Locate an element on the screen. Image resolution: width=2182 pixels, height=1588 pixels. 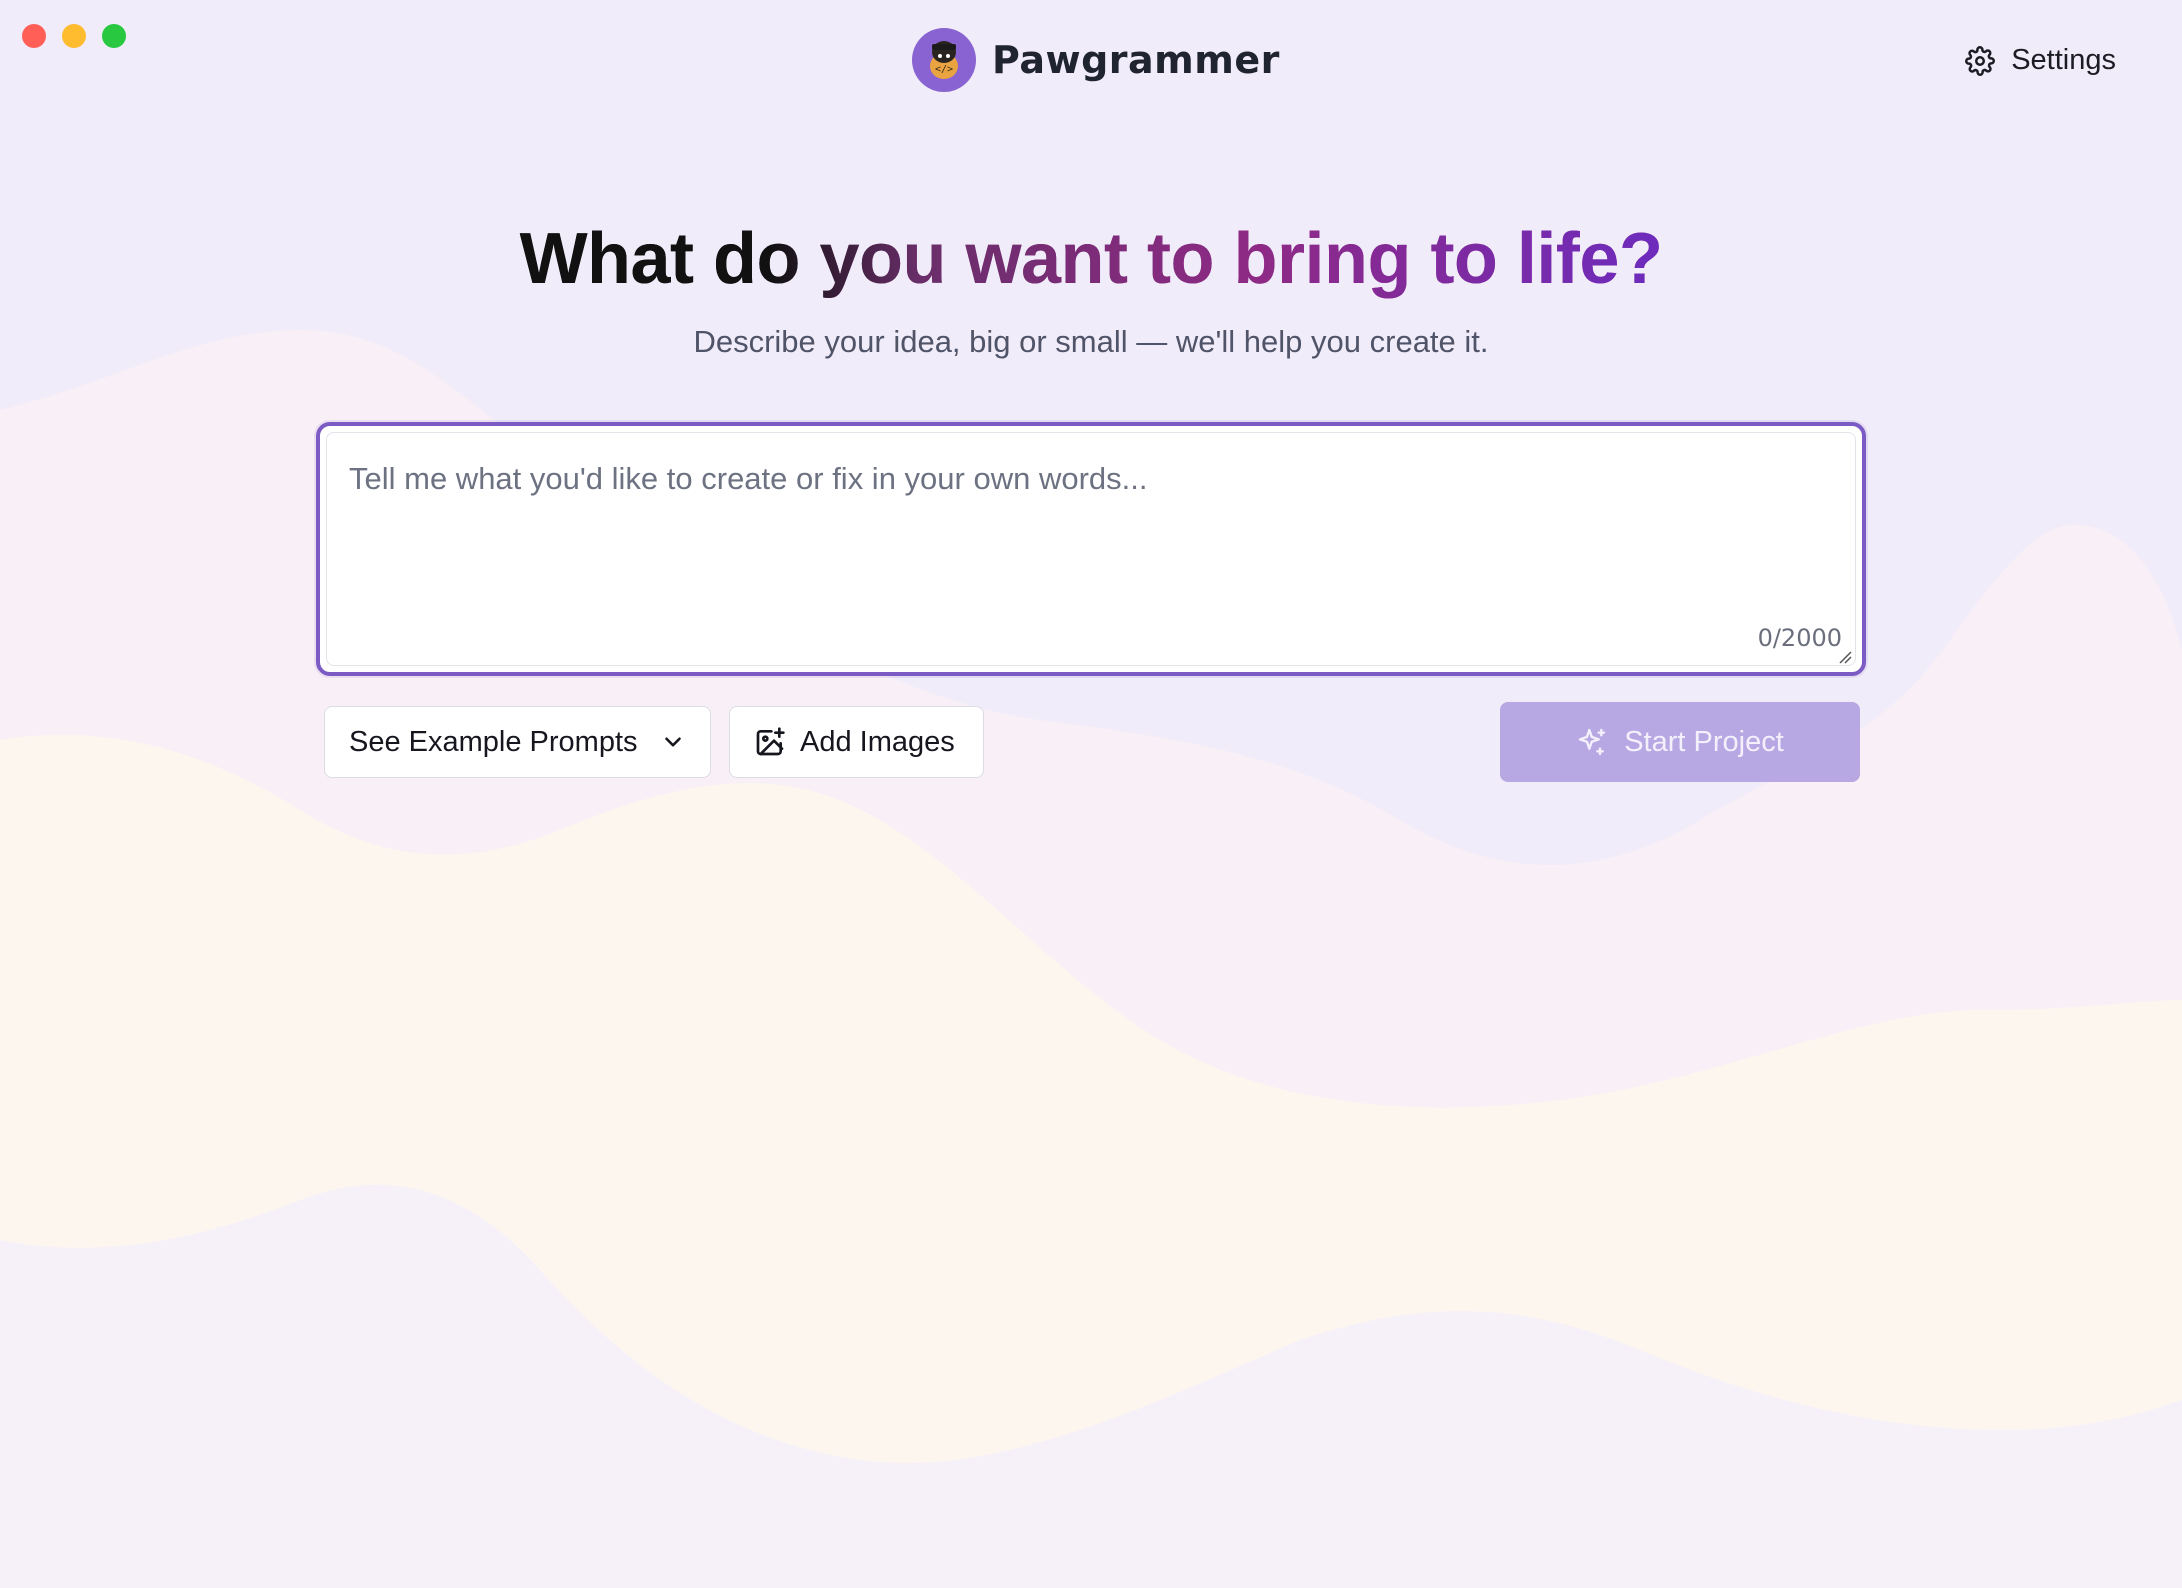
start-project-label: Start Project is located at coordinates (1704, 741).